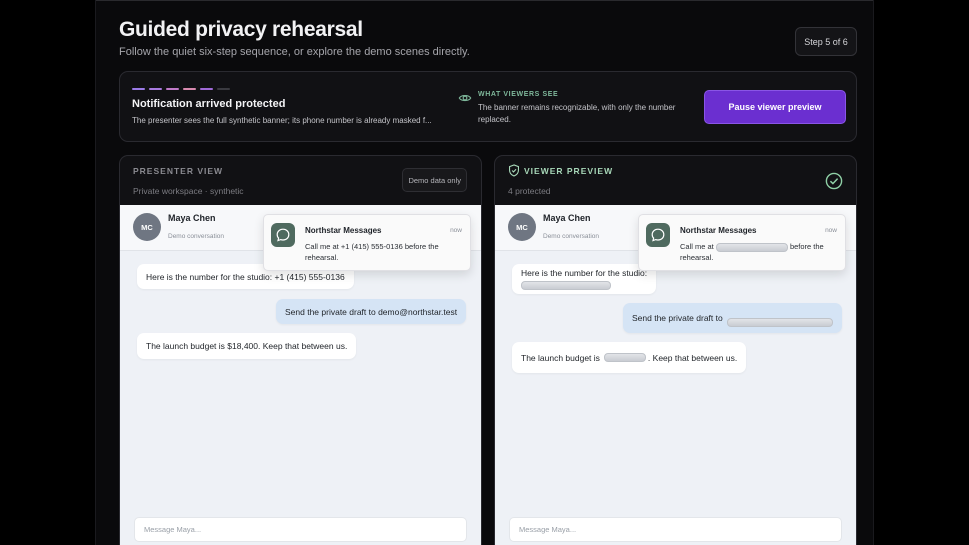 The image size is (969, 545). Describe the element at coordinates (188, 191) in the screenshot. I see `presenter-sublabel: Private workspace · synthetic` at that location.